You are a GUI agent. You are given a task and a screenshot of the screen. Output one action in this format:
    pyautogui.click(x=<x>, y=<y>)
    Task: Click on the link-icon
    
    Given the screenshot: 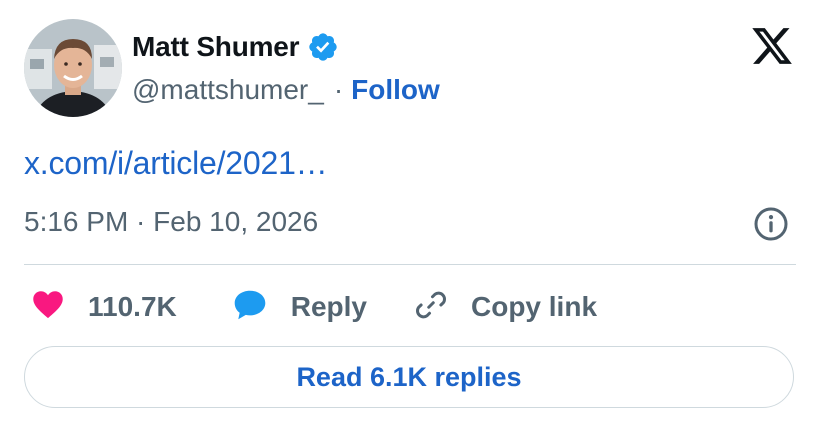 What is the action you would take?
    pyautogui.click(x=431, y=307)
    